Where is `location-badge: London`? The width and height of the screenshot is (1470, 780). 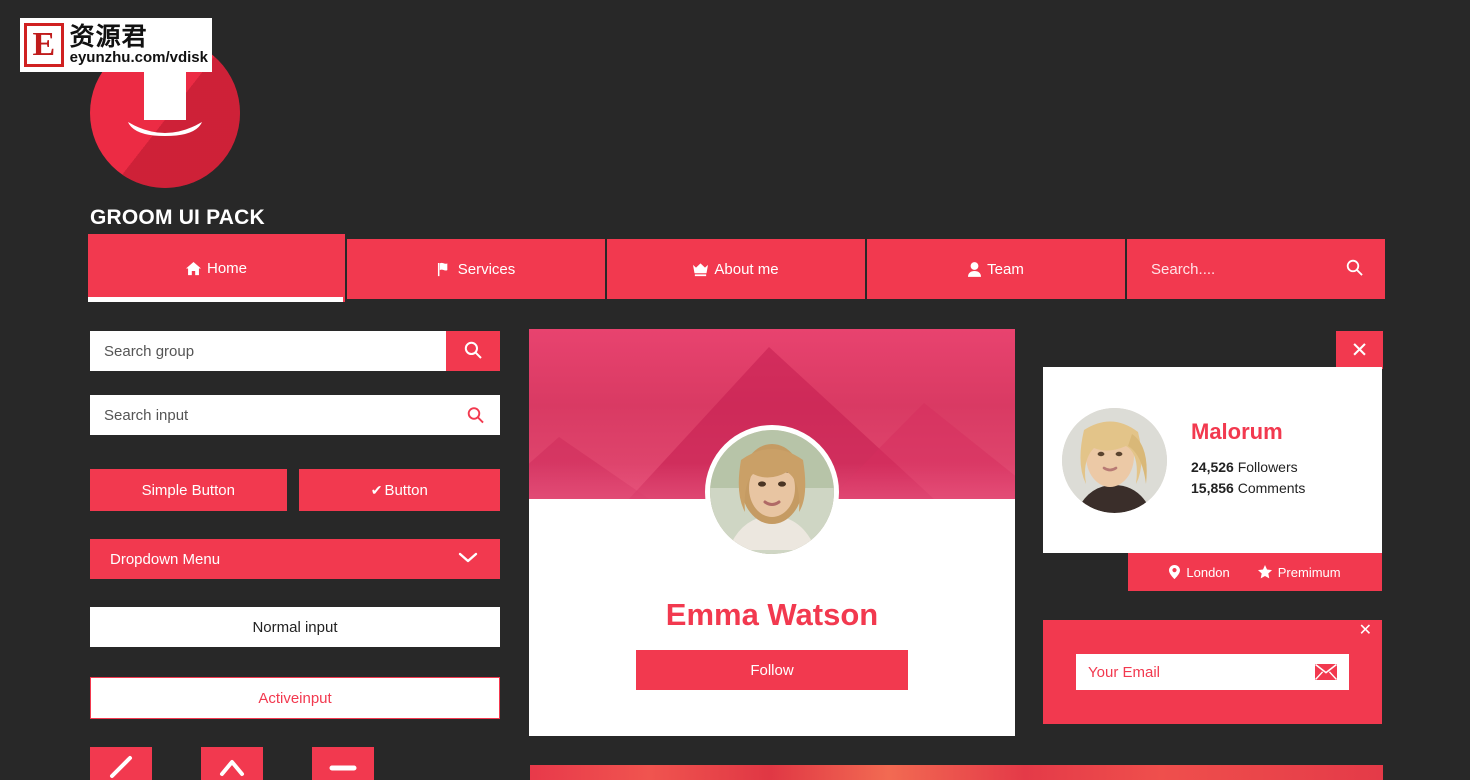
location-badge: London is located at coordinates (1199, 572).